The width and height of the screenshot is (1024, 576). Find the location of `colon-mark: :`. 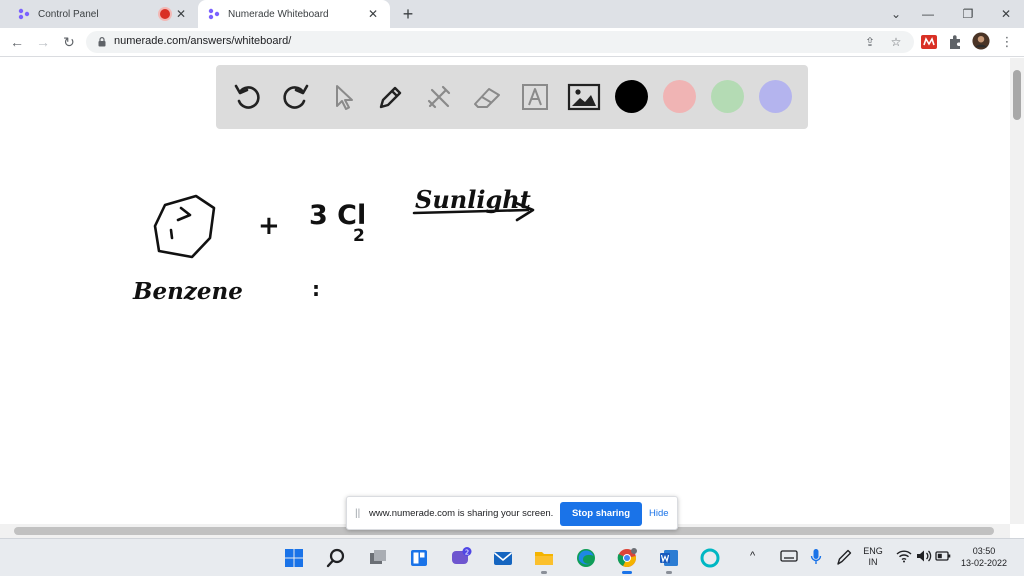

colon-mark: : is located at coordinates (316, 289).